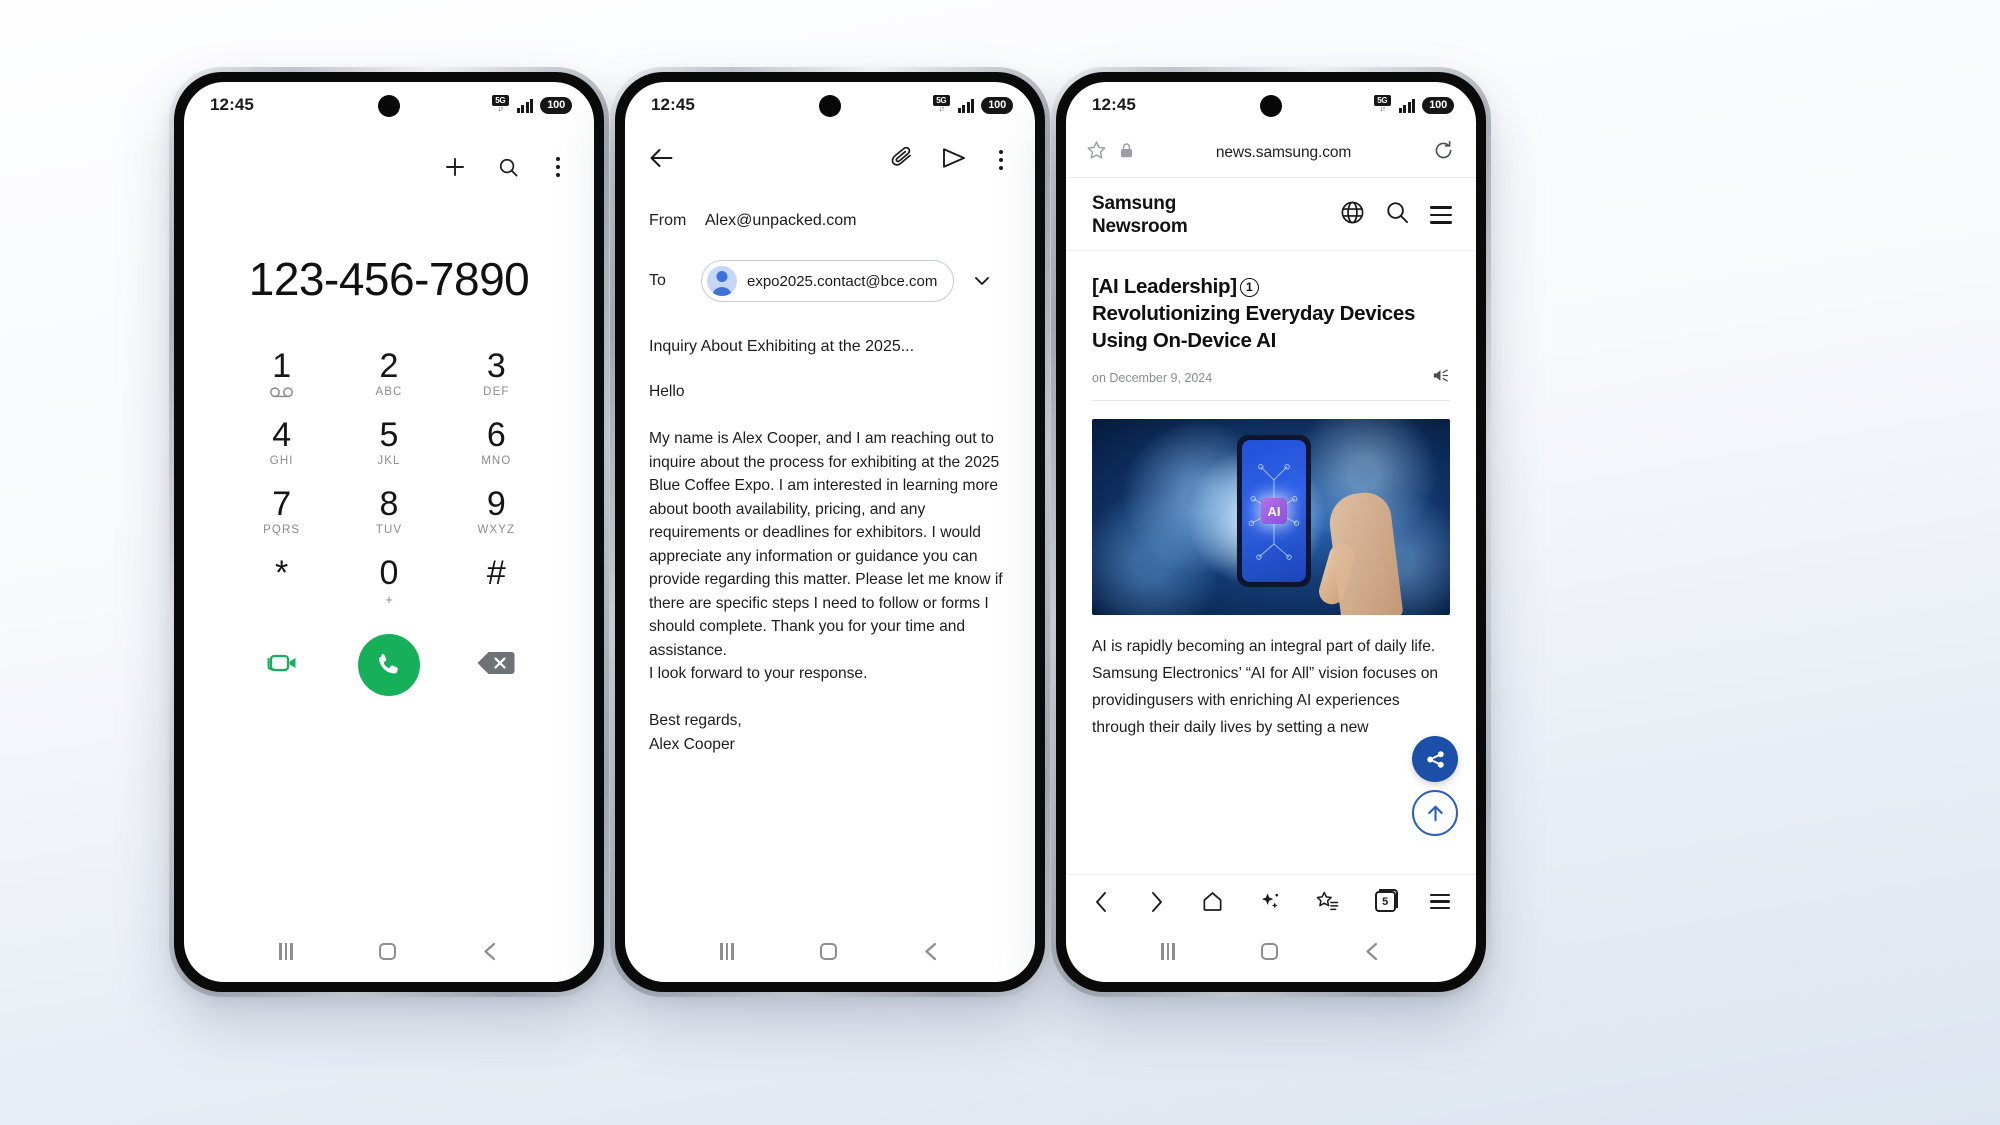 Image resolution: width=2000 pixels, height=1125 pixels. What do you see at coordinates (388, 509) in the screenshot?
I see `dialpad-key-8: 8 TUV` at bounding box center [388, 509].